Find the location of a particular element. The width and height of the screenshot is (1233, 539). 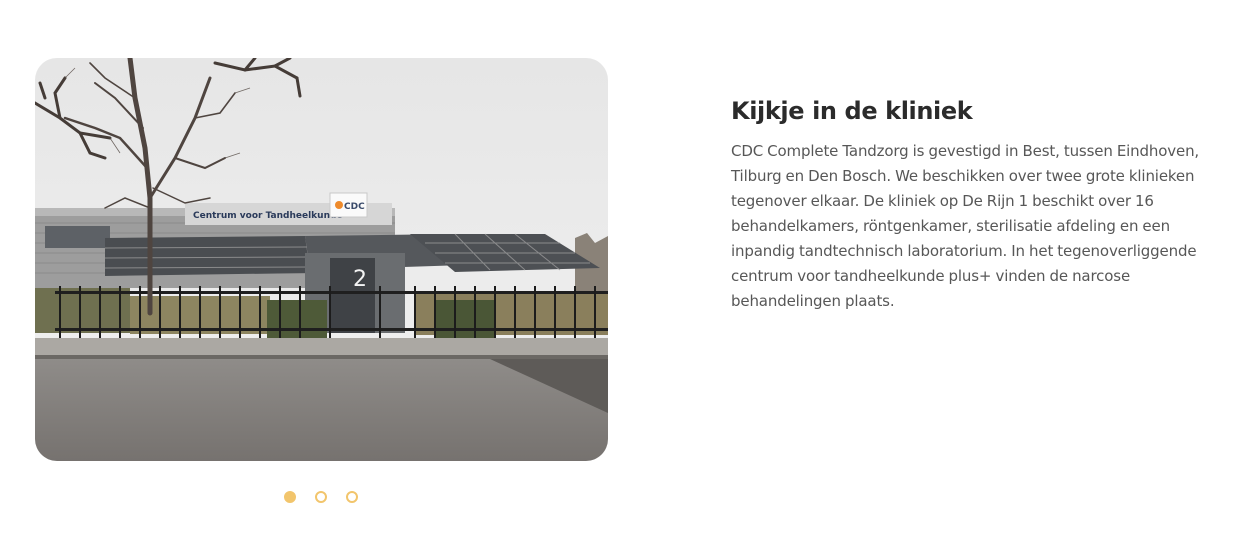

building-sign-text: Centrum voor Tandheelkunde is located at coordinates (268, 216).